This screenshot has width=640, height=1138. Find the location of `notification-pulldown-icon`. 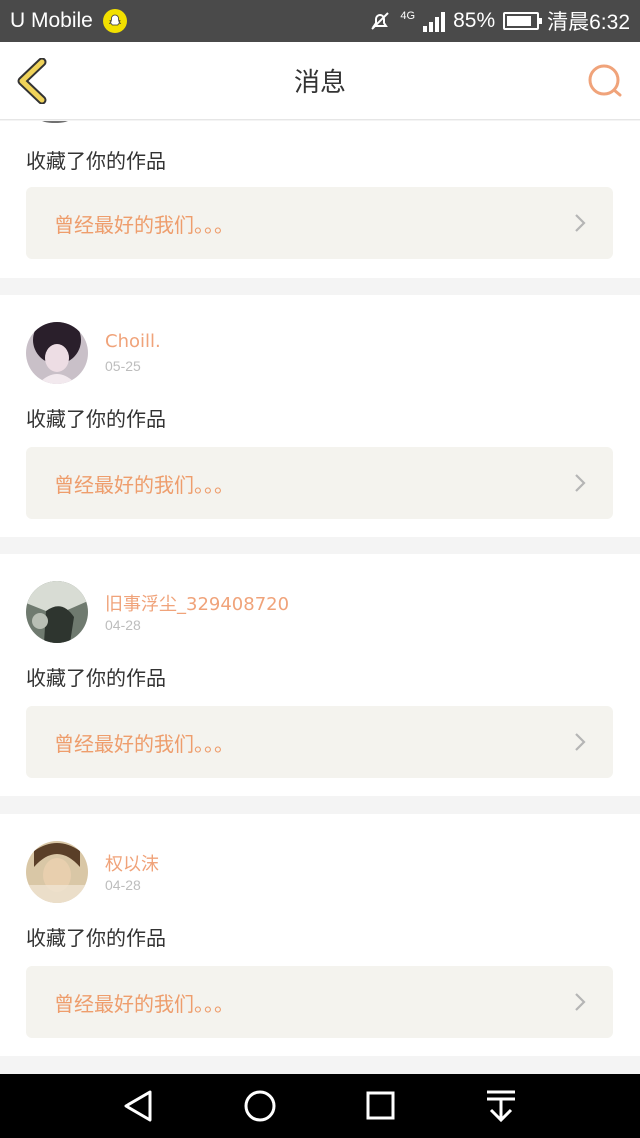

notification-pulldown-icon is located at coordinates (501, 1106).